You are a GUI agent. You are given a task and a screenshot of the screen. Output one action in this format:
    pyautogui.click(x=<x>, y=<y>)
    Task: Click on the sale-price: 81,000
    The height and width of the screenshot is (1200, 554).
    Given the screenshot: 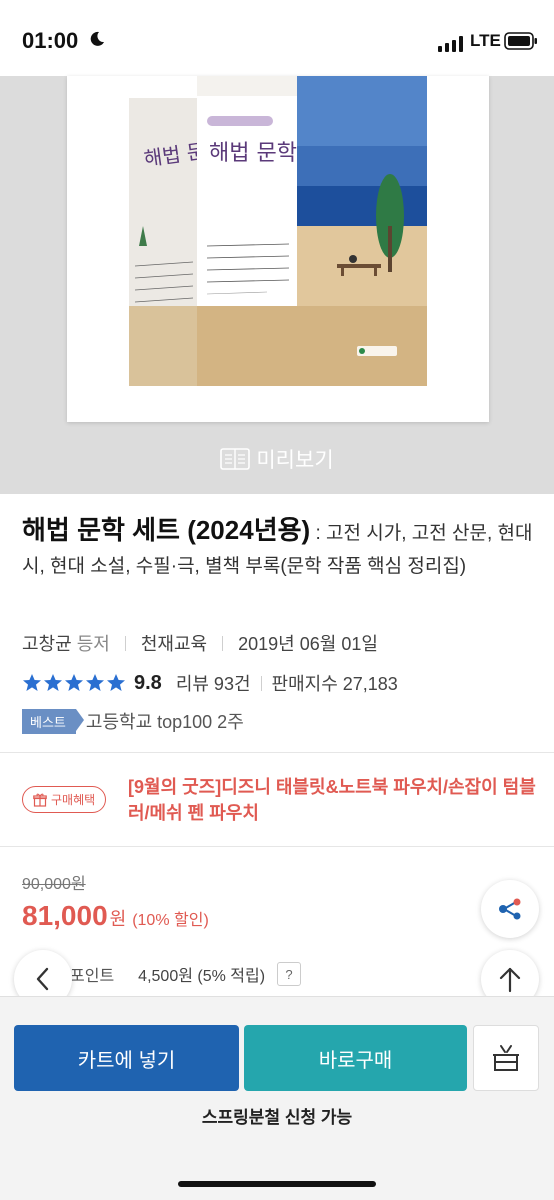 What is the action you would take?
    pyautogui.click(x=65, y=915)
    